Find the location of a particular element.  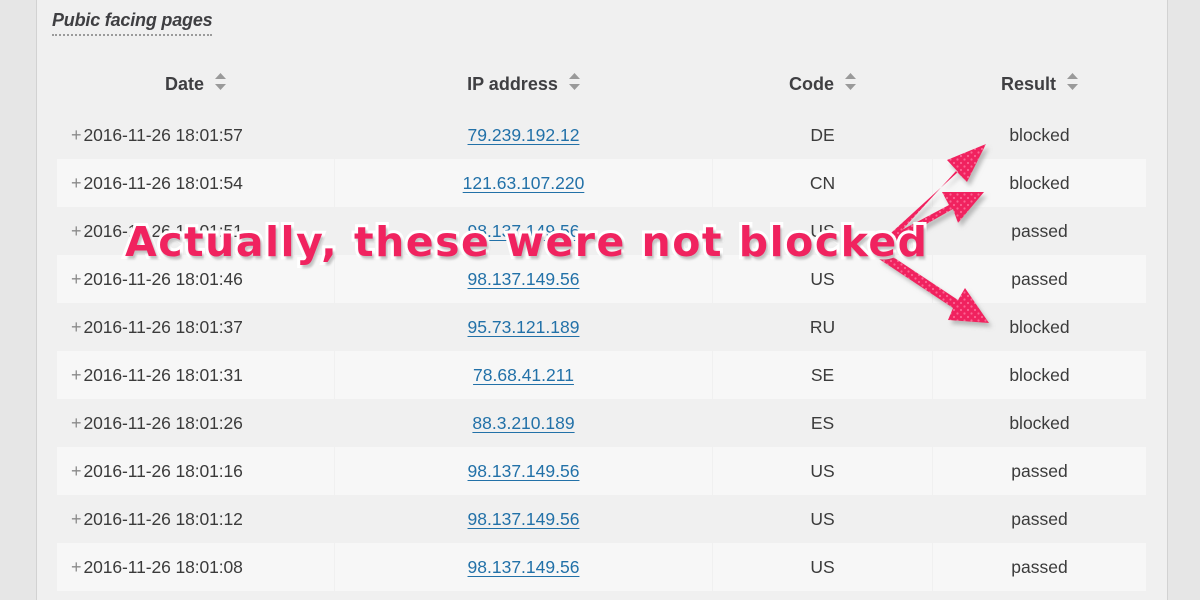

cell-ip-address: 79.239.192.12 is located at coordinates (523, 135).